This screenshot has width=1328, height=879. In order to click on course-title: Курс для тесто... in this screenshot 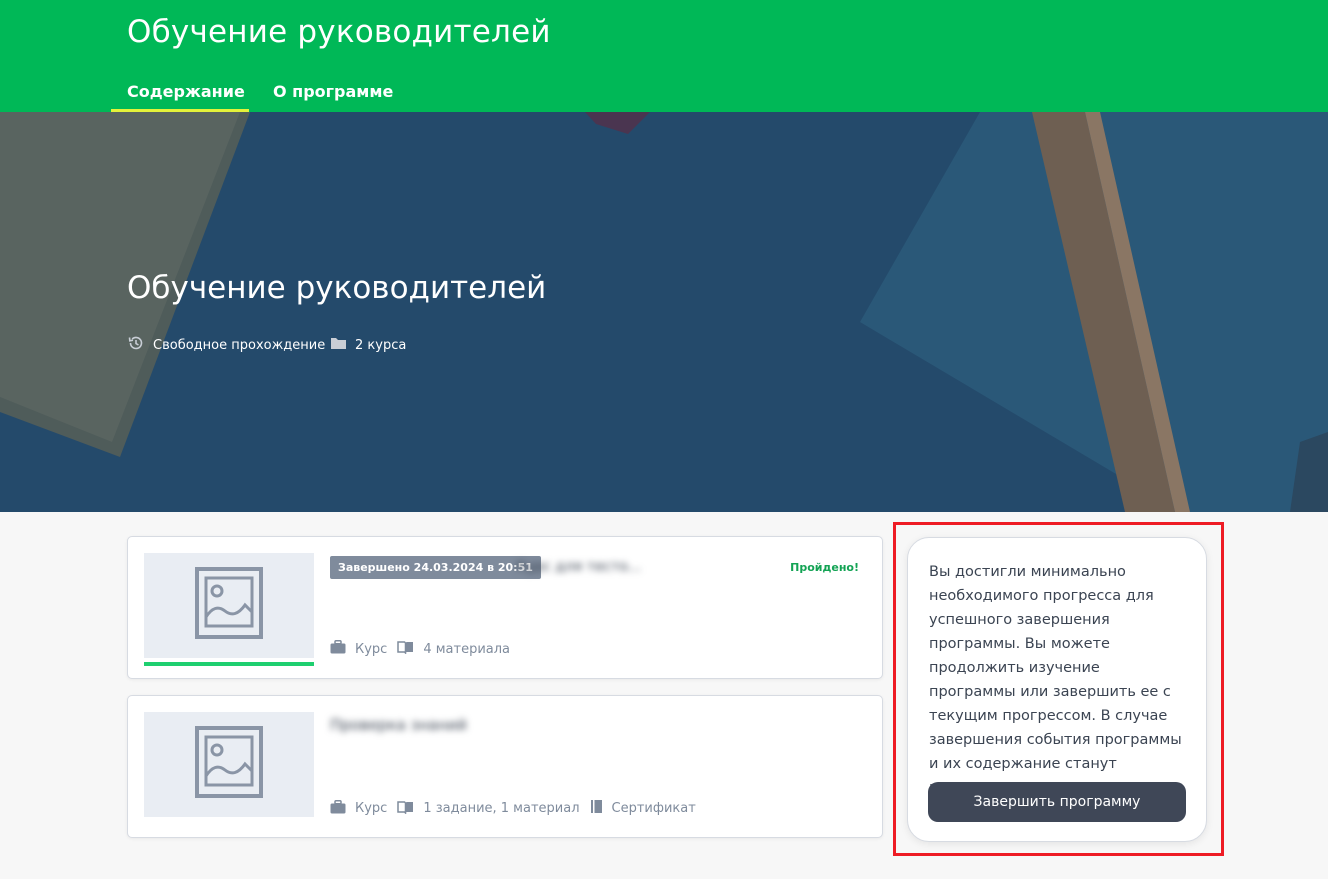, I will do `click(578, 567)`.